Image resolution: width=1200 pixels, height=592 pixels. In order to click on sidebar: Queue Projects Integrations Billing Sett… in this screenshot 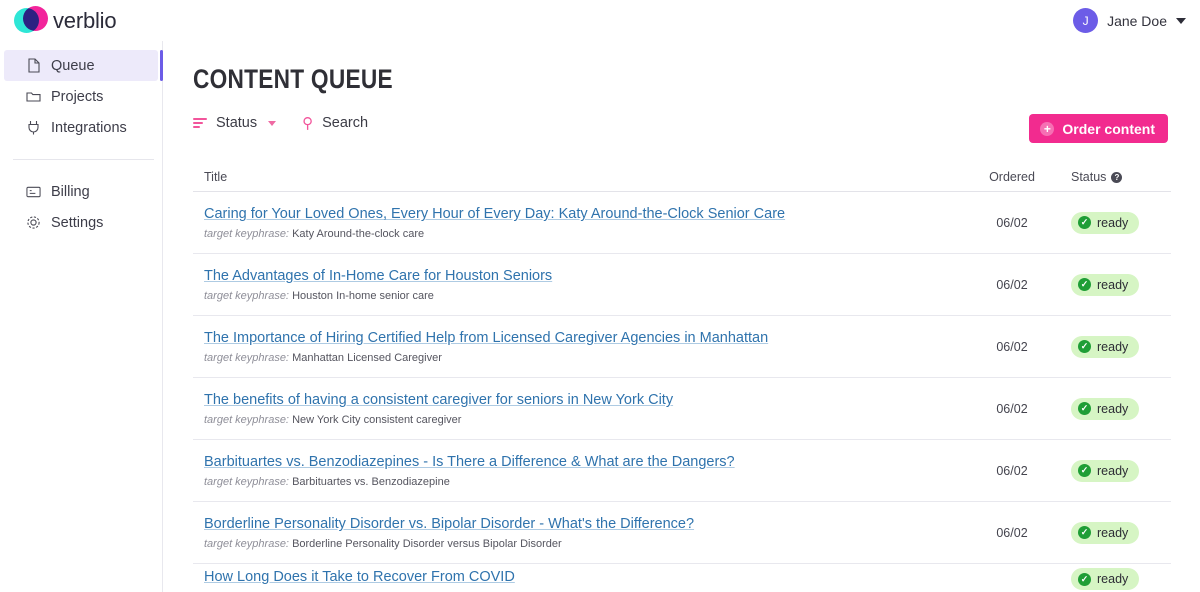, I will do `click(81, 316)`.